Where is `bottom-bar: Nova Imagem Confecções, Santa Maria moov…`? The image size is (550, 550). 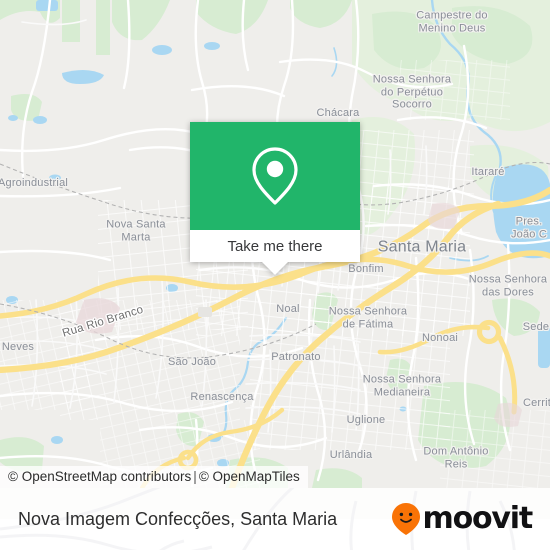
bottom-bar: Nova Imagem Confecções, Santa Maria moov… is located at coordinates (275, 519).